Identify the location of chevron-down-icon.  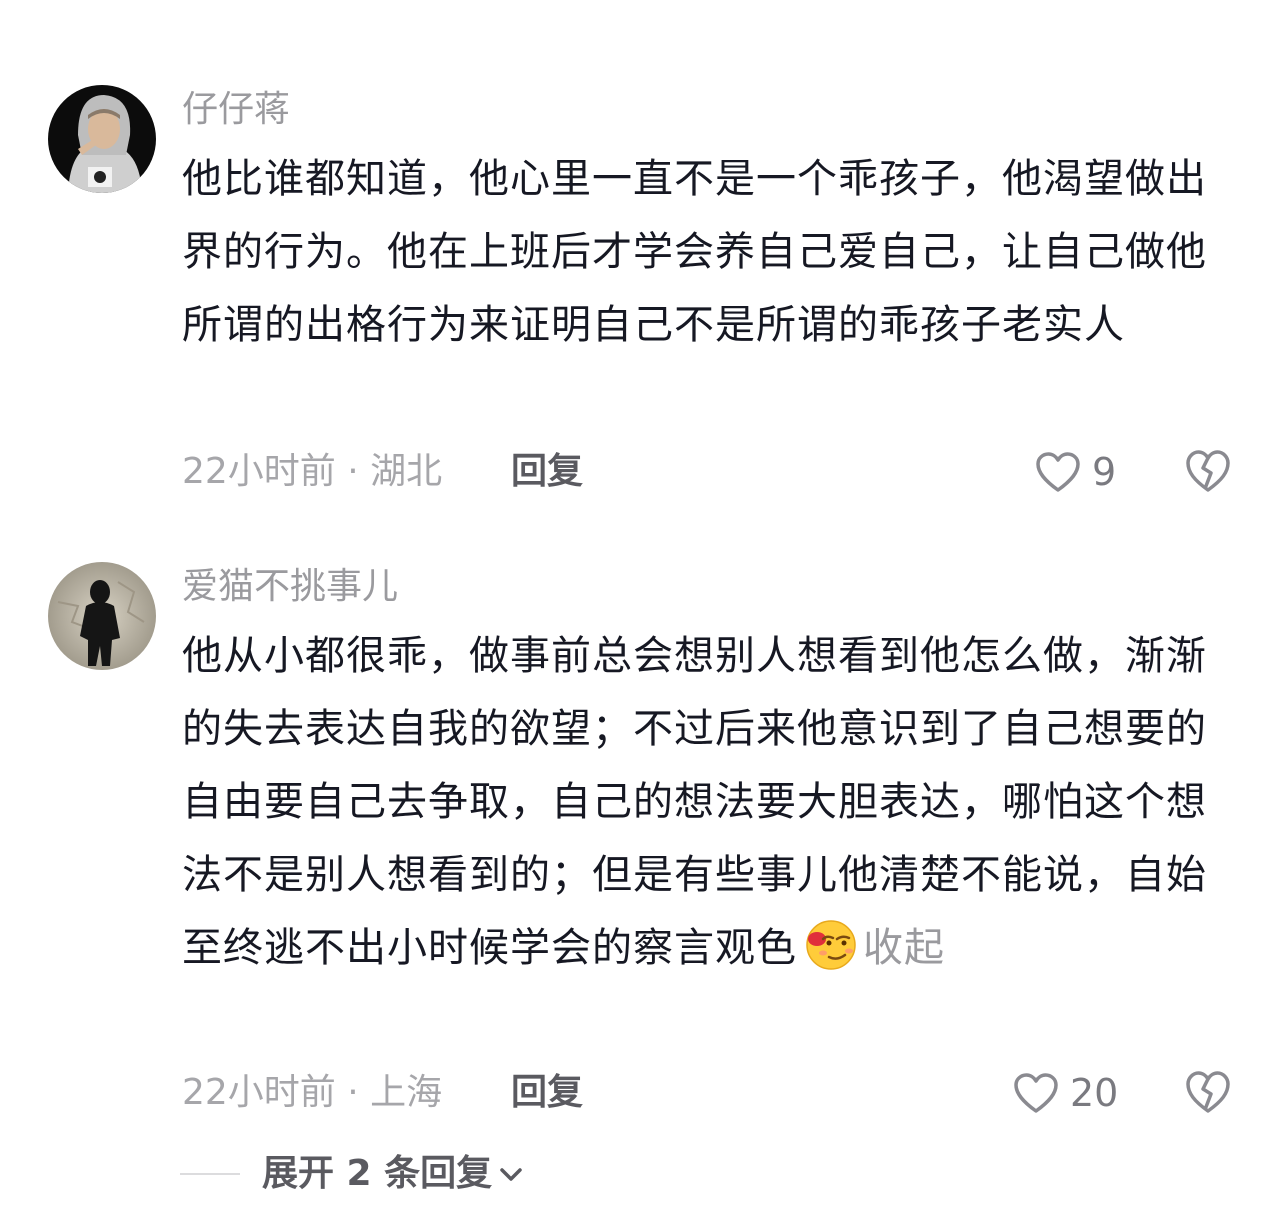
(511, 1174).